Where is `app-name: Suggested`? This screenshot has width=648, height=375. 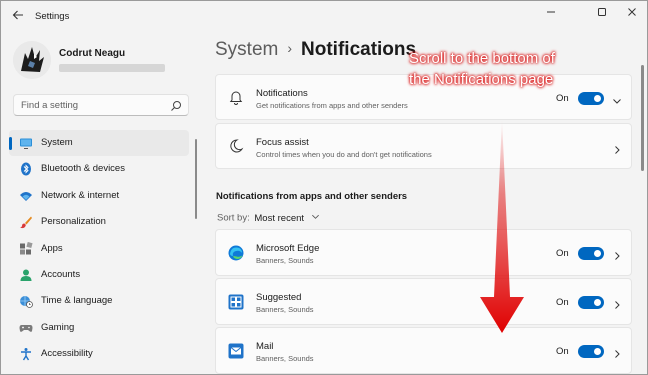 app-name: Suggested is located at coordinates (279, 297).